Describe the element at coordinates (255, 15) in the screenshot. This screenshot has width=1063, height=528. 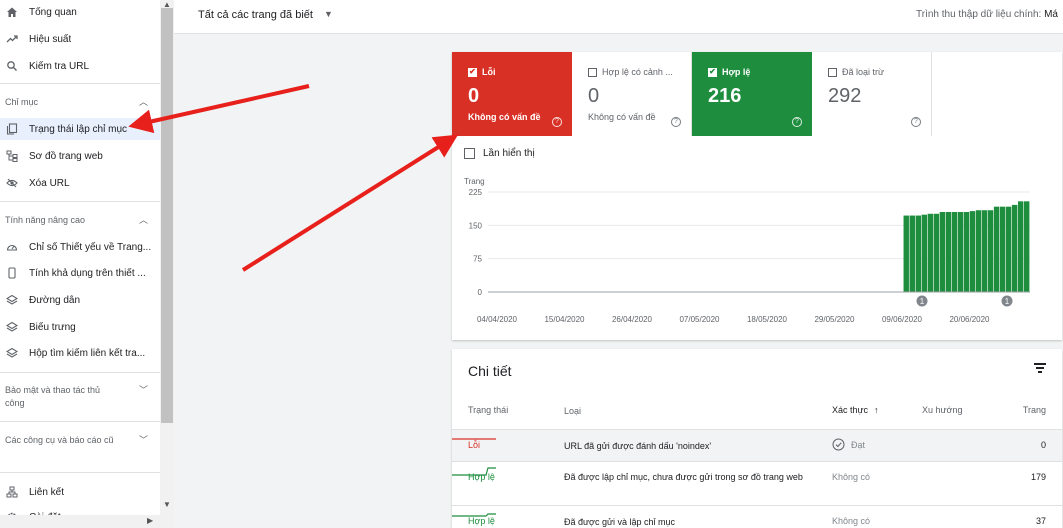
I see `page-filter-dropdown: Tất cả các trang đã biết` at that location.